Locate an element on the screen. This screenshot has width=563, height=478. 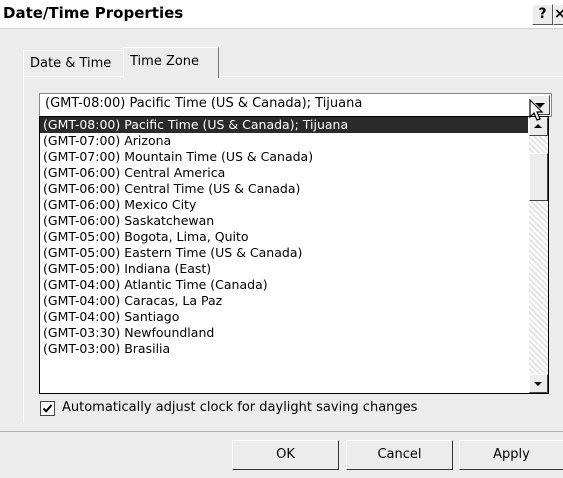
mouse-pointer-icon is located at coordinates (536, 110).